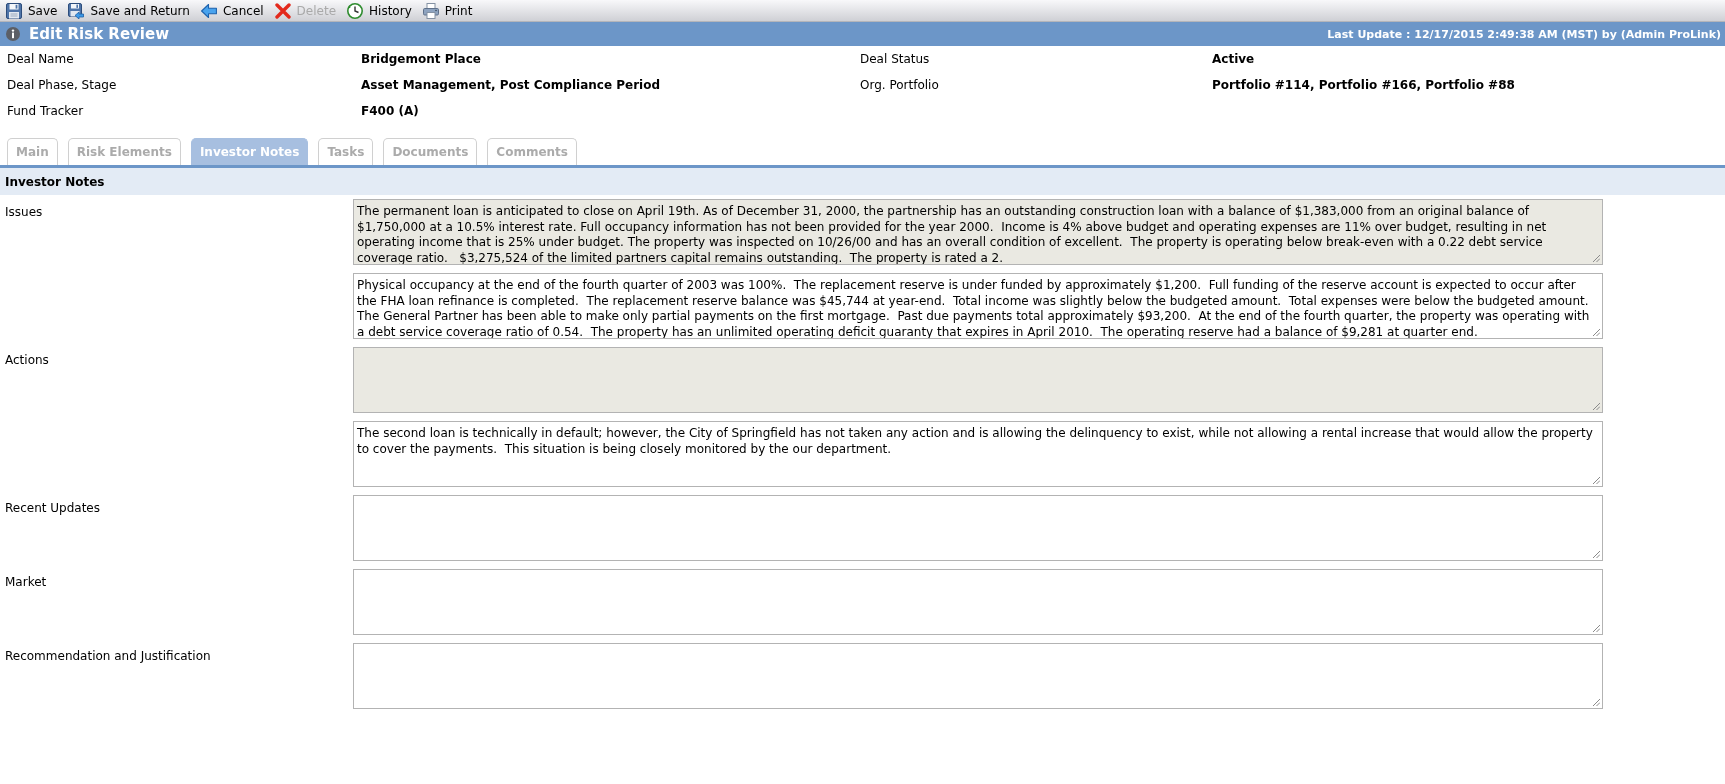 Image resolution: width=1725 pixels, height=784 pixels. I want to click on save-button: Save, so click(32, 10).